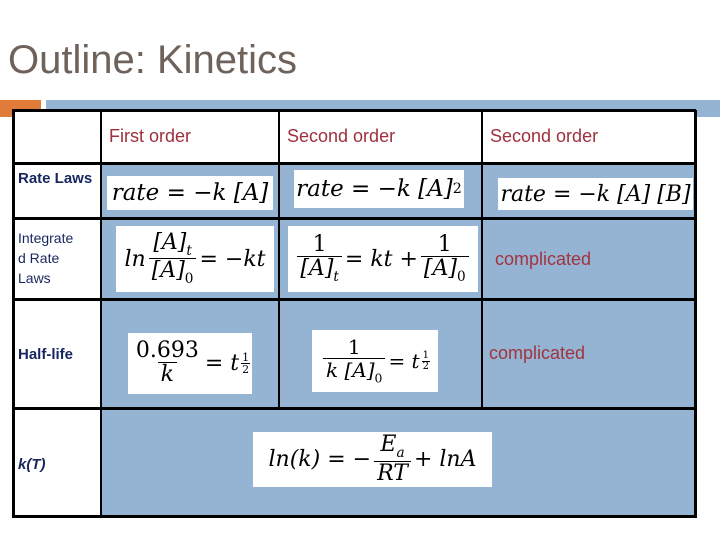 Image resolution: width=720 pixels, height=540 pixels. What do you see at coordinates (320, 459) in the screenshot?
I see `math-text: ln(k) = −` at bounding box center [320, 459].